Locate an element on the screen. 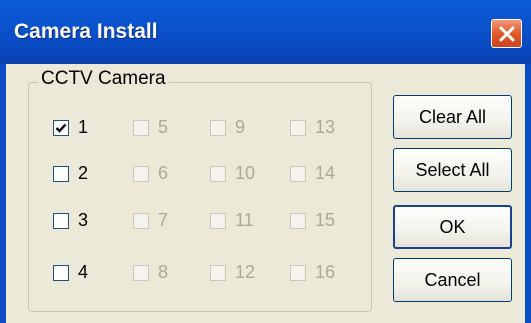 The width and height of the screenshot is (531, 323). cancel-button: Cancel is located at coordinates (452, 280).